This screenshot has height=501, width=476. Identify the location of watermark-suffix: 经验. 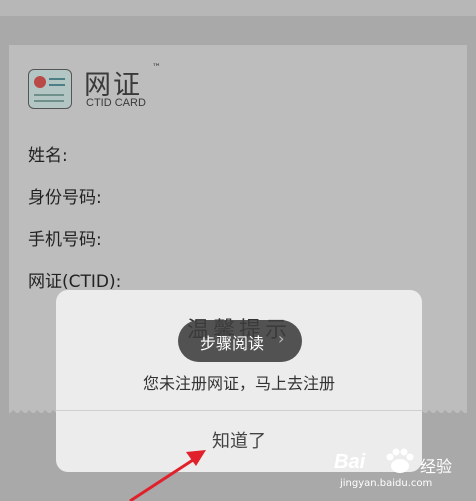
(436, 466).